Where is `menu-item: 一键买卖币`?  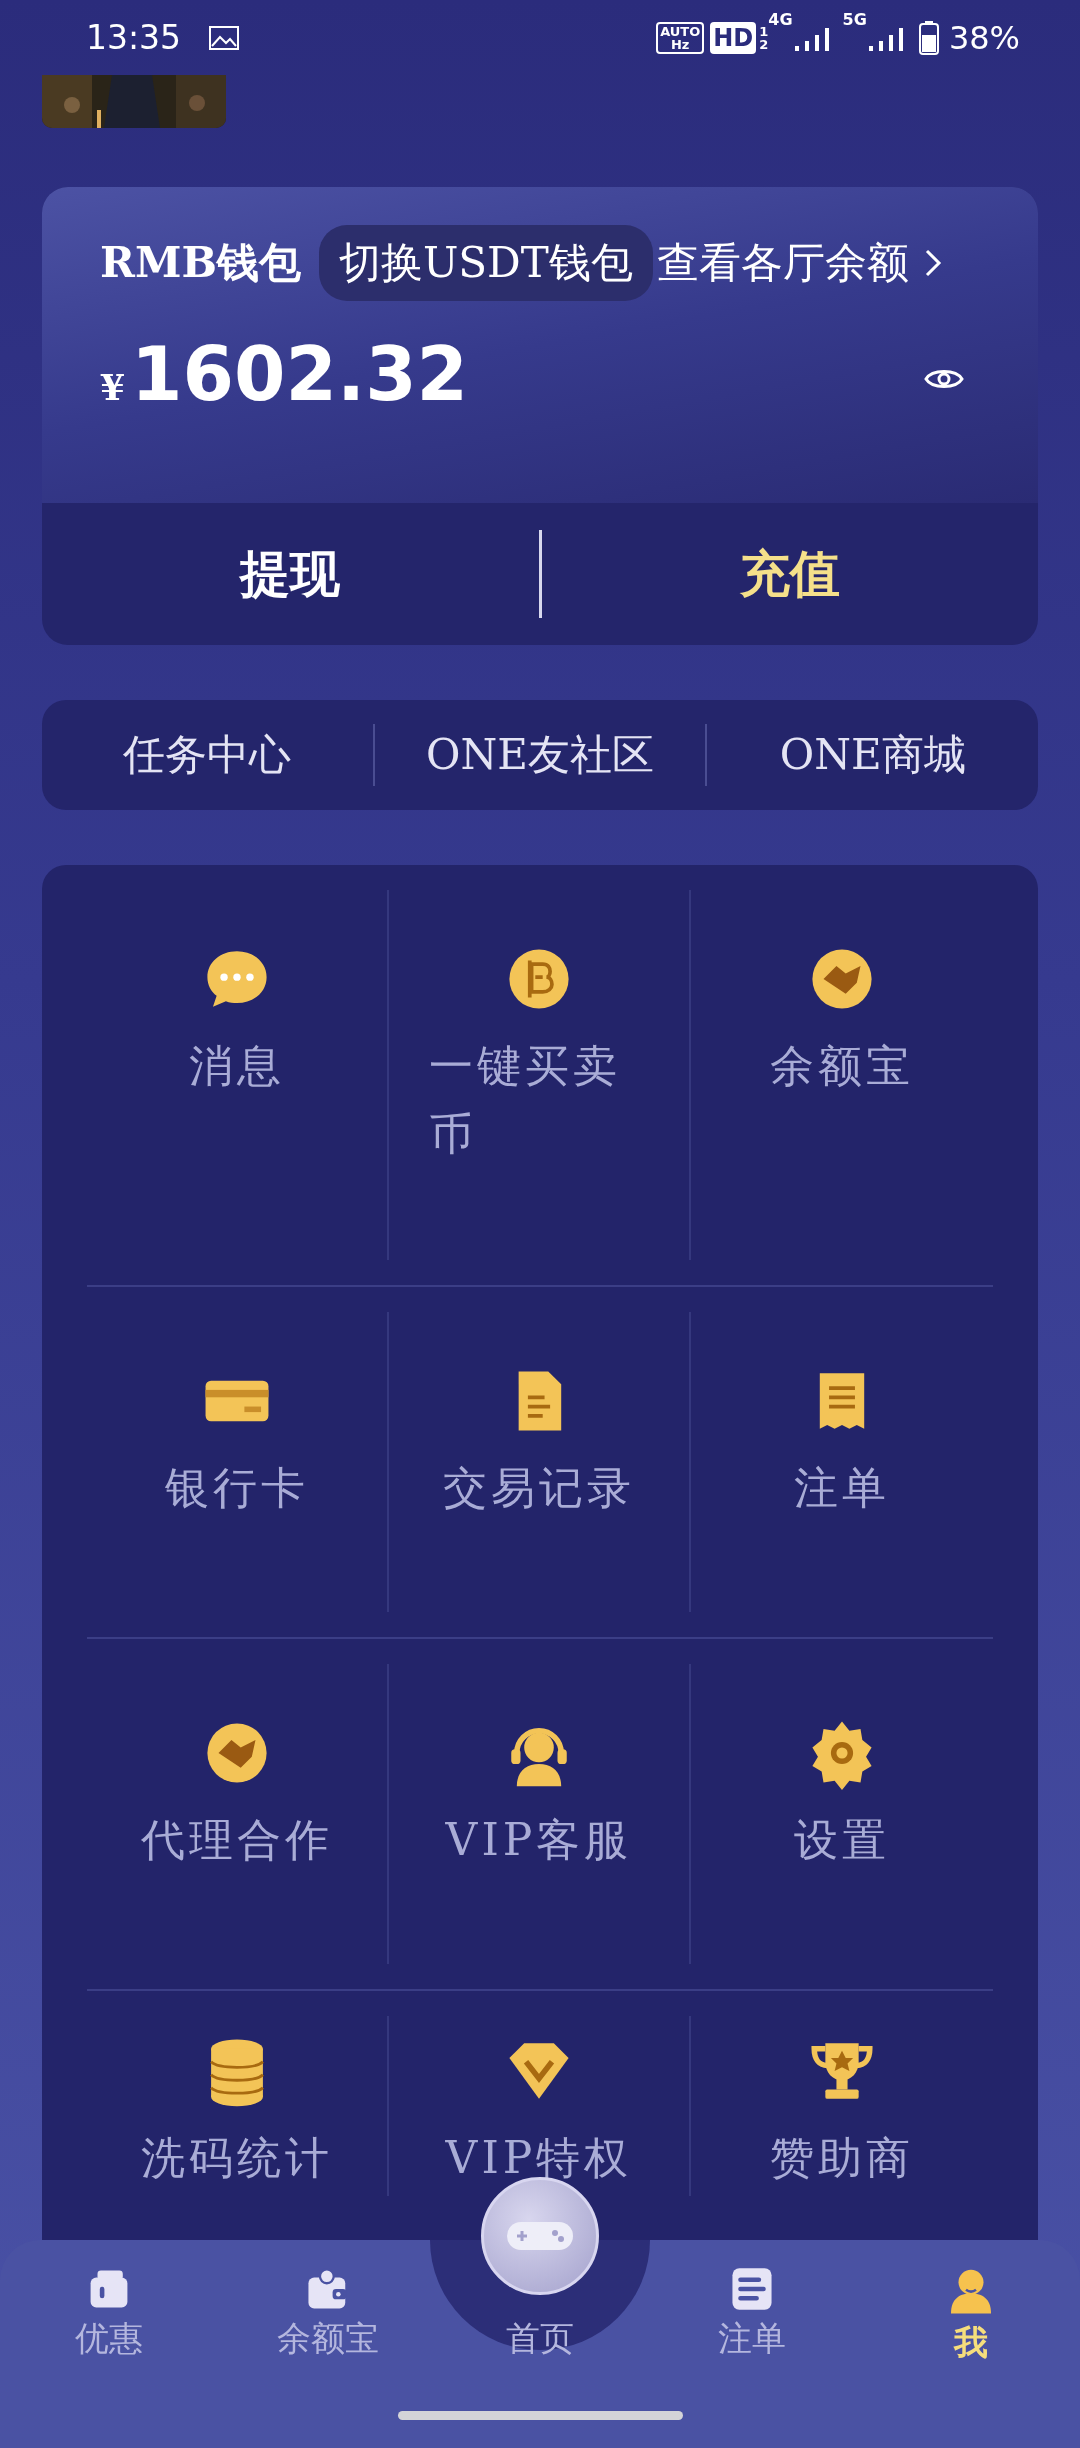
menu-item: 一键买卖币 is located at coordinates (540, 1075).